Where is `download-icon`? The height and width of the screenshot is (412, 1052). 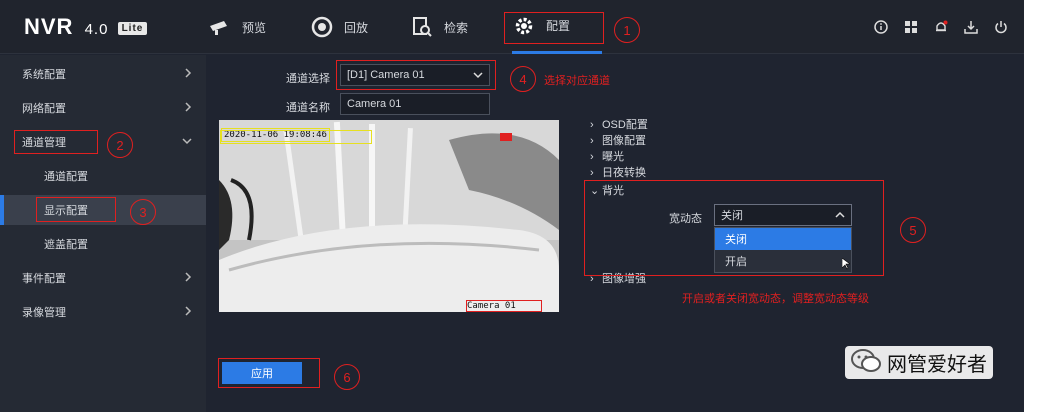 download-icon is located at coordinates (971, 27).